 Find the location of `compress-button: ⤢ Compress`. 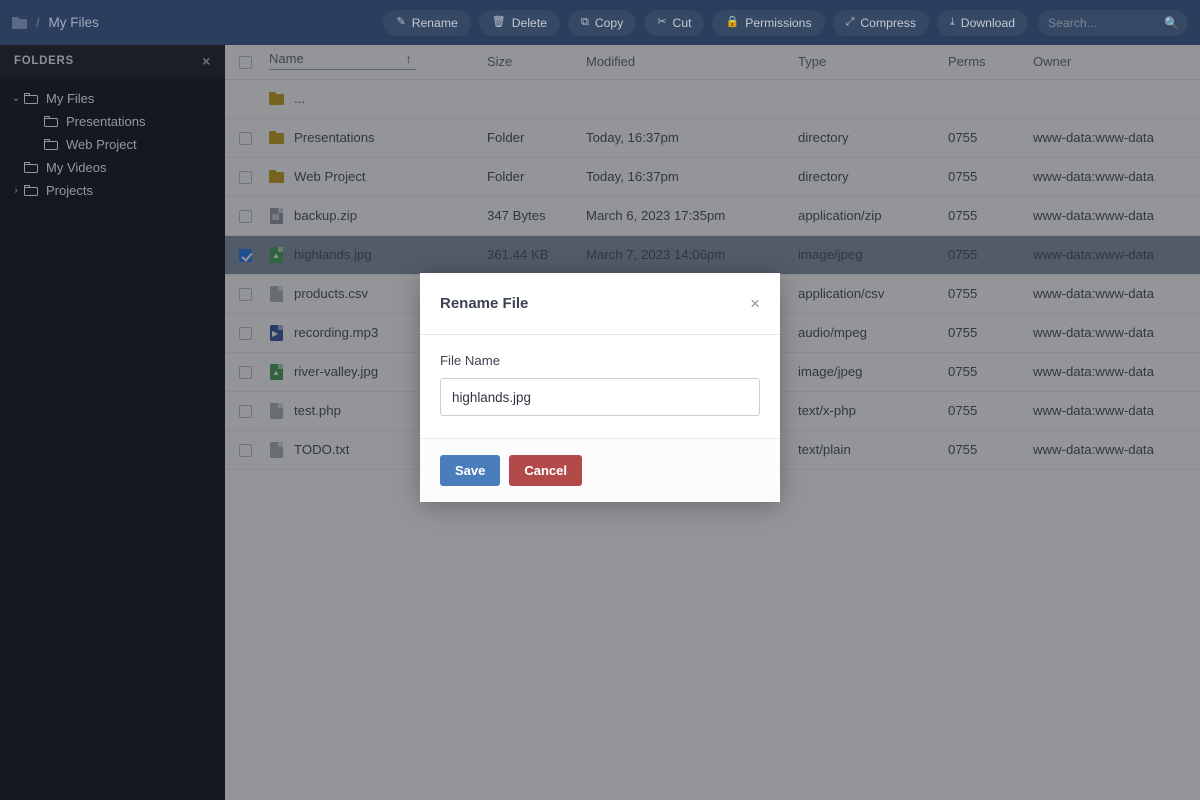

compress-button: ⤢ Compress is located at coordinates (880, 22).